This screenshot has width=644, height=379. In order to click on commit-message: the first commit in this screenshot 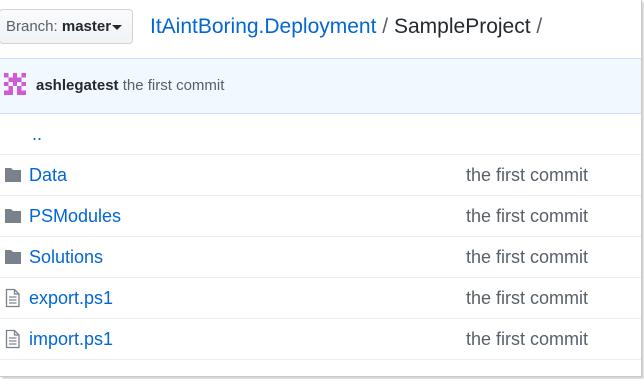, I will do `click(173, 85)`.